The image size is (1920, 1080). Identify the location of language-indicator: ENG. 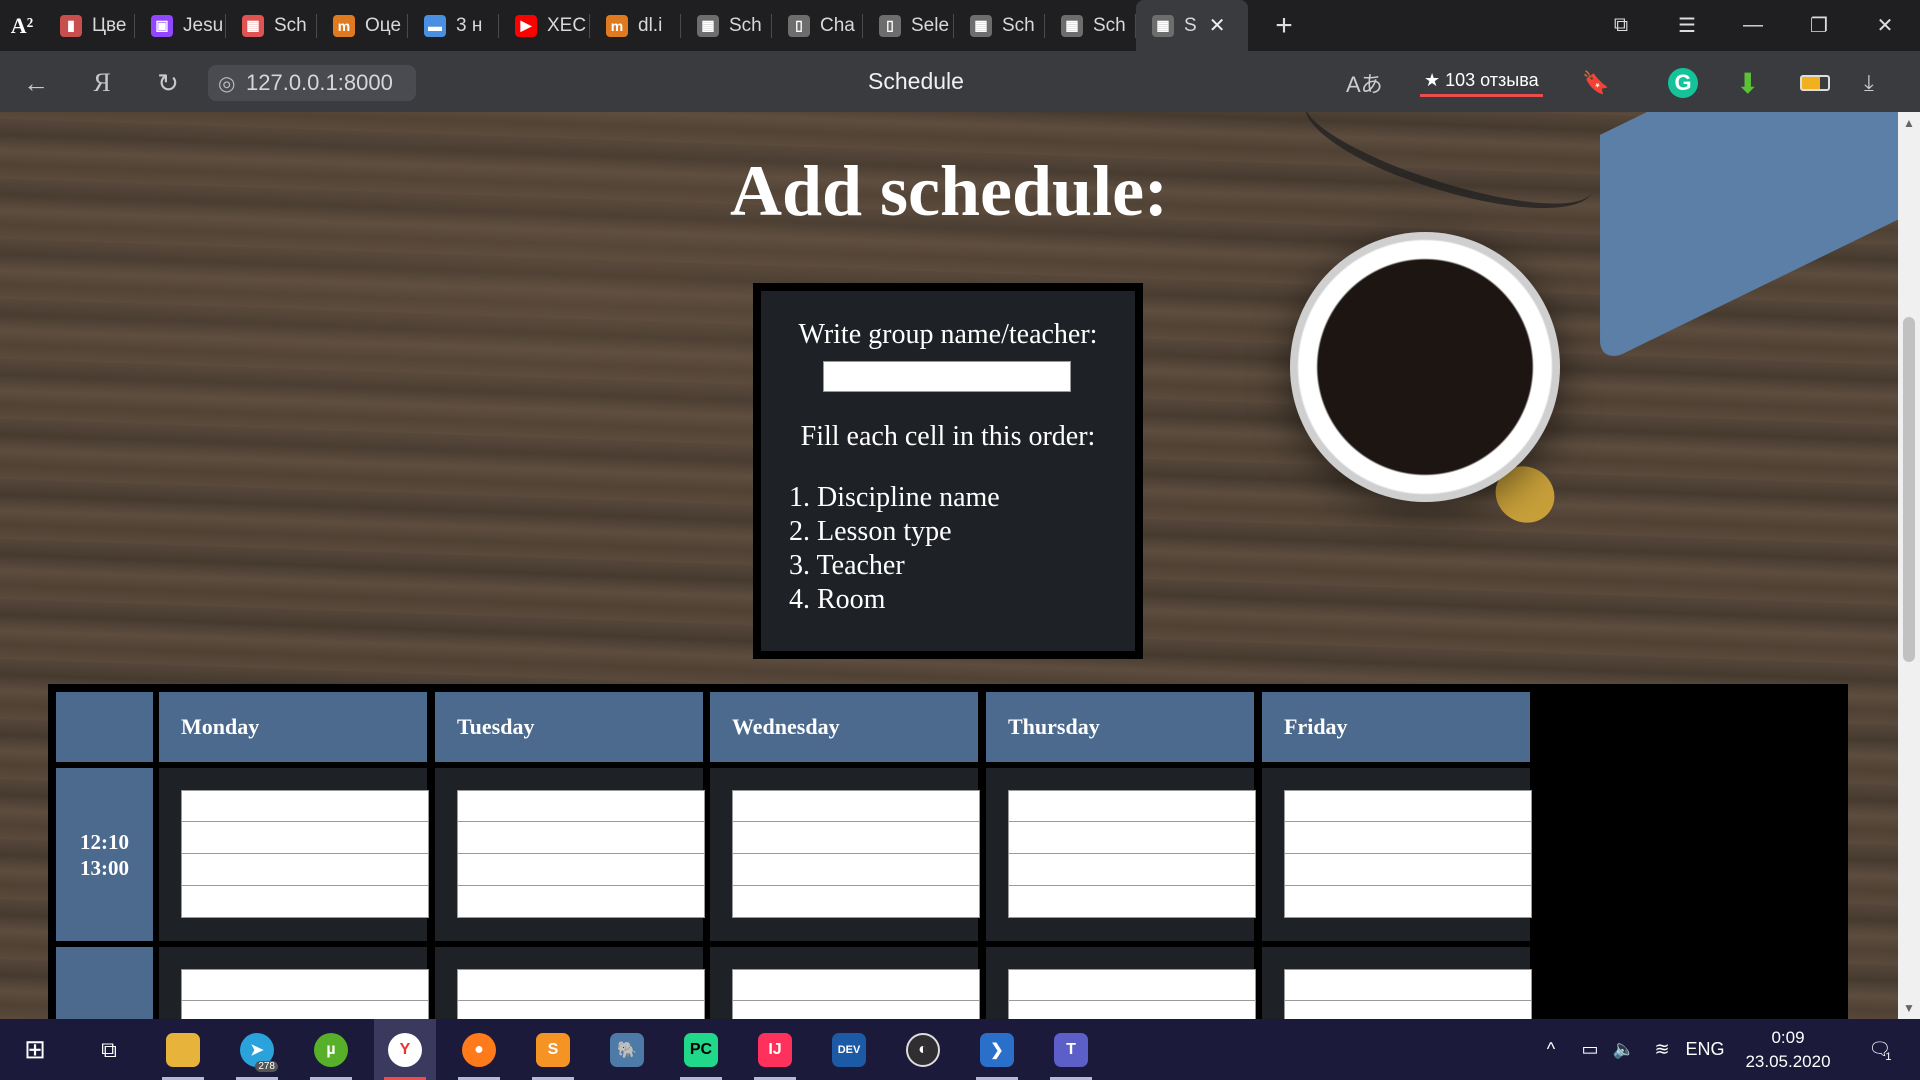
(1705, 1049).